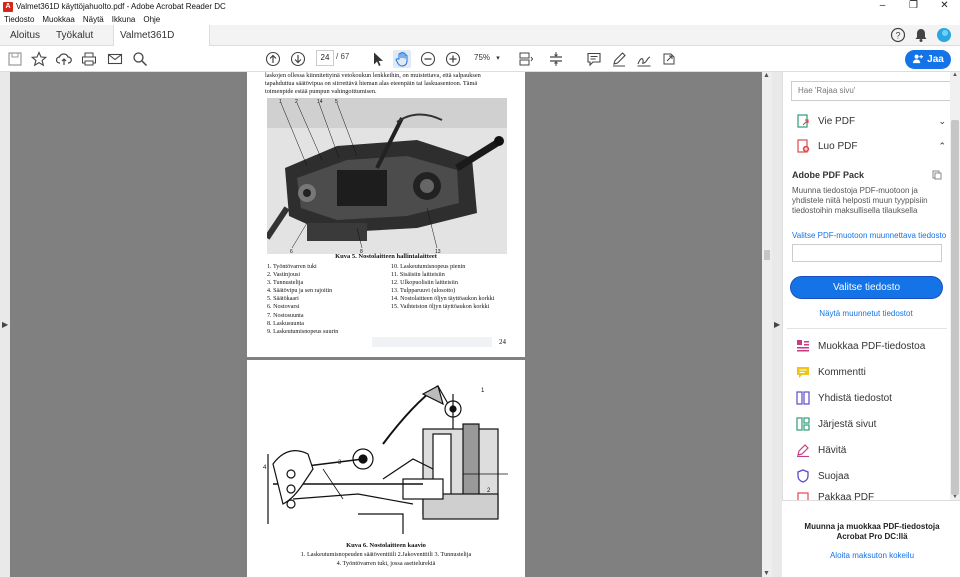 The height and width of the screenshot is (577, 960). Describe the element at coordinates (803, 450) in the screenshot. I see `redact-marker-icon` at that location.